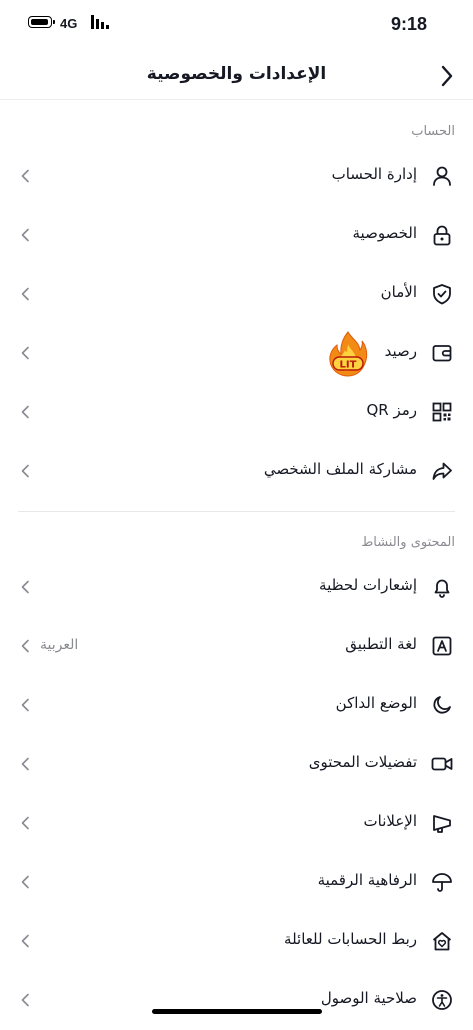  Describe the element at coordinates (442, 824) in the screenshot. I see `megaphone-icon` at that location.